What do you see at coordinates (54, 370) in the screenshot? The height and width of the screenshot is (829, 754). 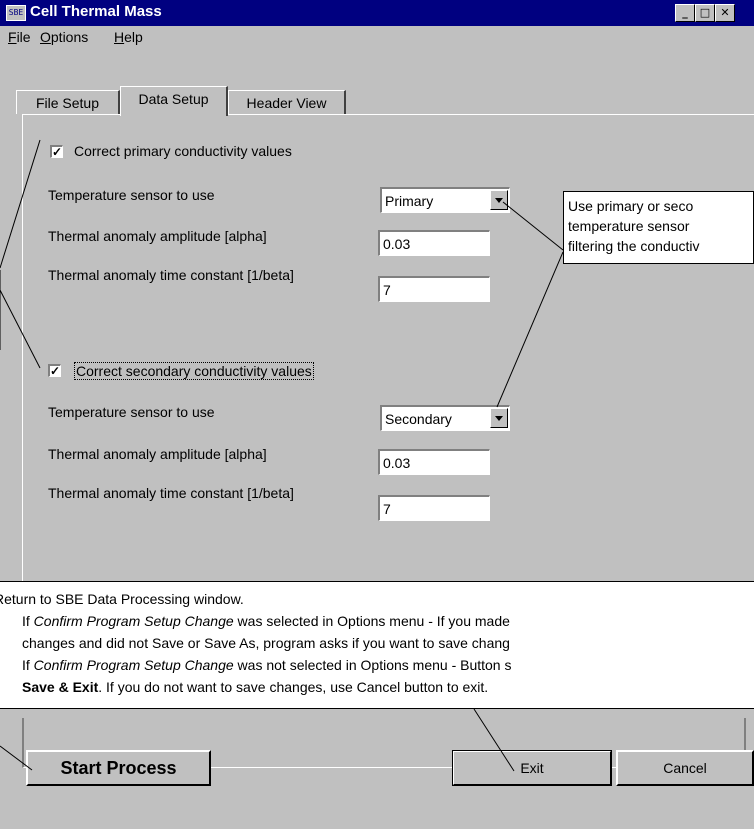 I see `secondary-checkbox: ✓` at bounding box center [54, 370].